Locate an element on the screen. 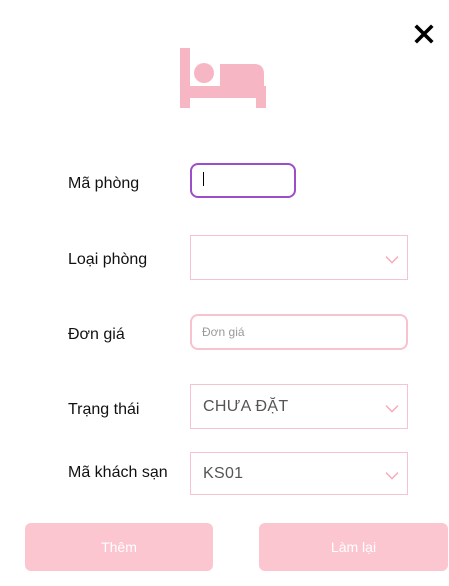 The width and height of the screenshot is (449, 586). hotel-id-value: KS01 is located at coordinates (223, 473).